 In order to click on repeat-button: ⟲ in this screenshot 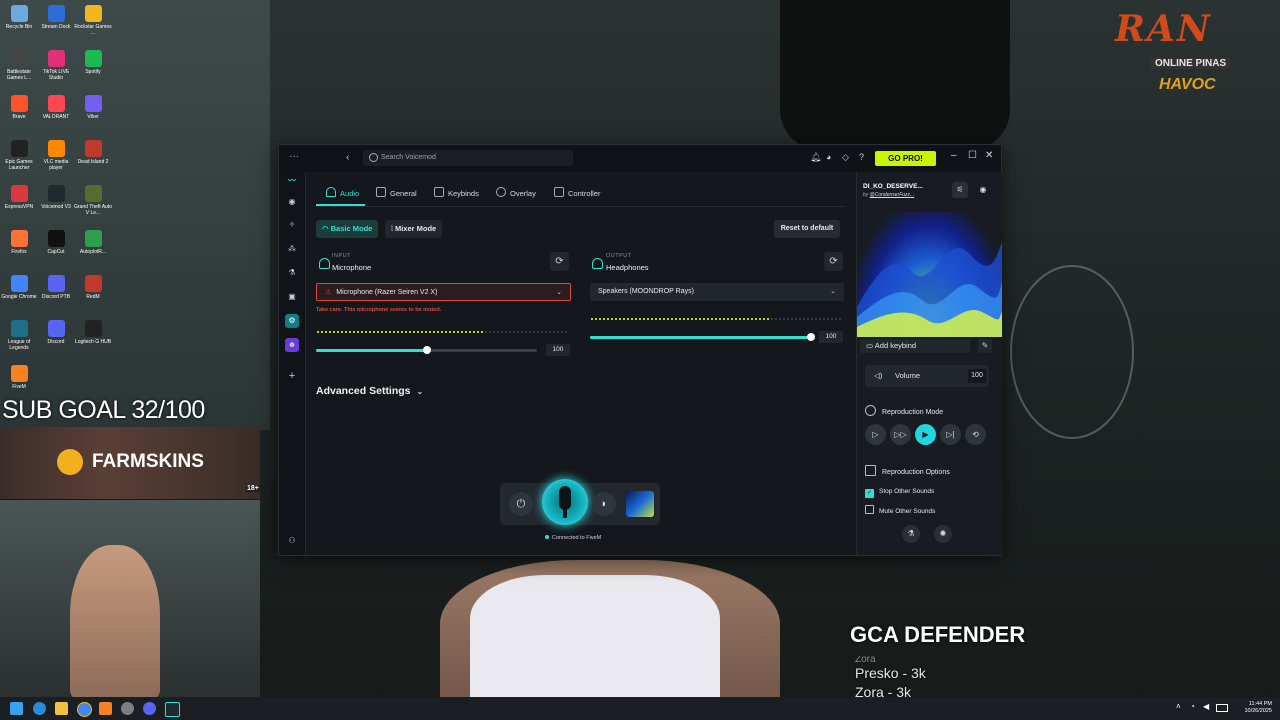, I will do `click(975, 434)`.